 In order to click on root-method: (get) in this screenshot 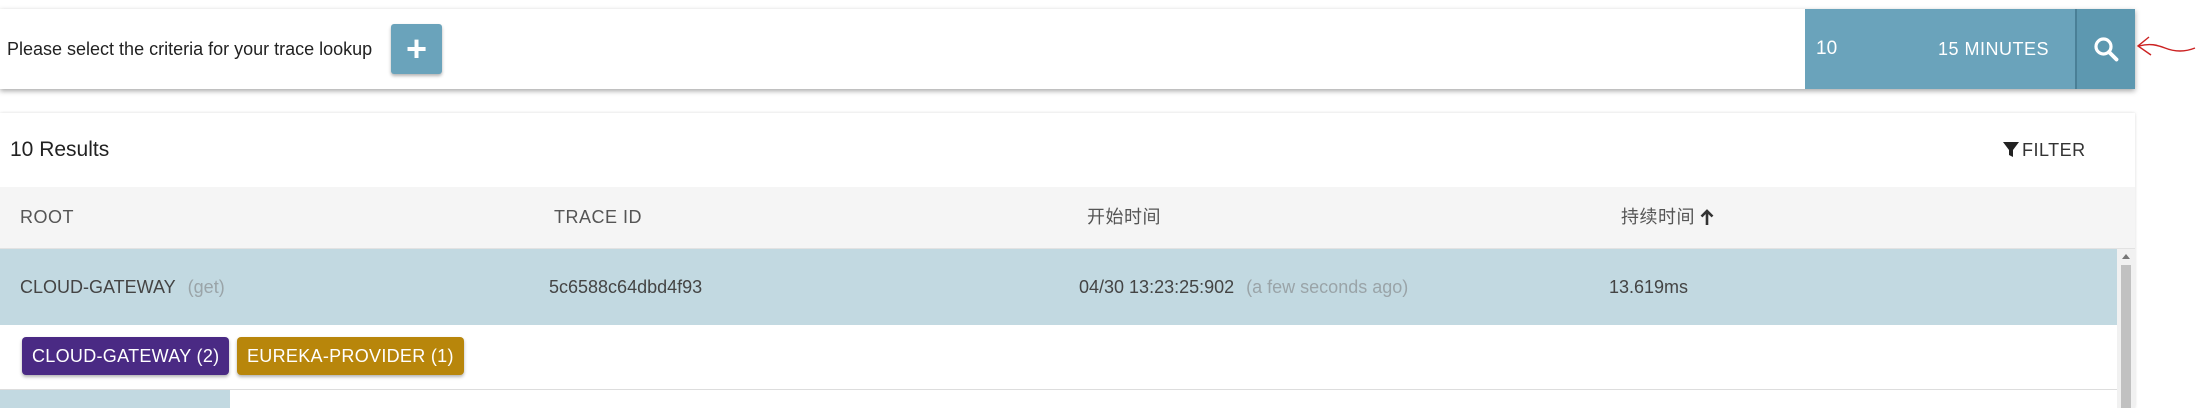, I will do `click(206, 287)`.